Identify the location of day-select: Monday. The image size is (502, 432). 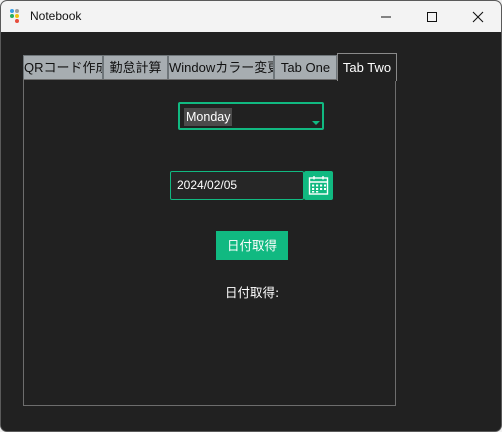
(251, 116).